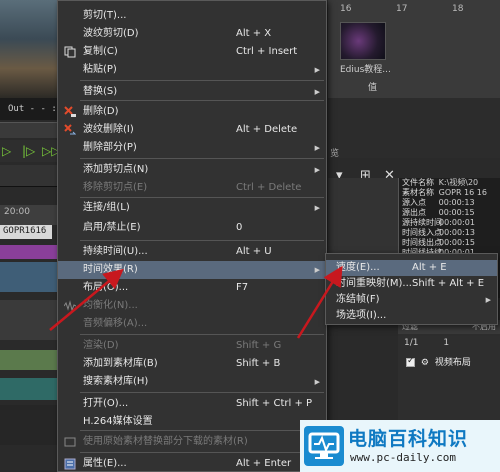 The image size is (500, 472). What do you see at coordinates (411, 268) in the screenshot?
I see `submenu-item: 速度(E)... Alt + E` at bounding box center [411, 268].